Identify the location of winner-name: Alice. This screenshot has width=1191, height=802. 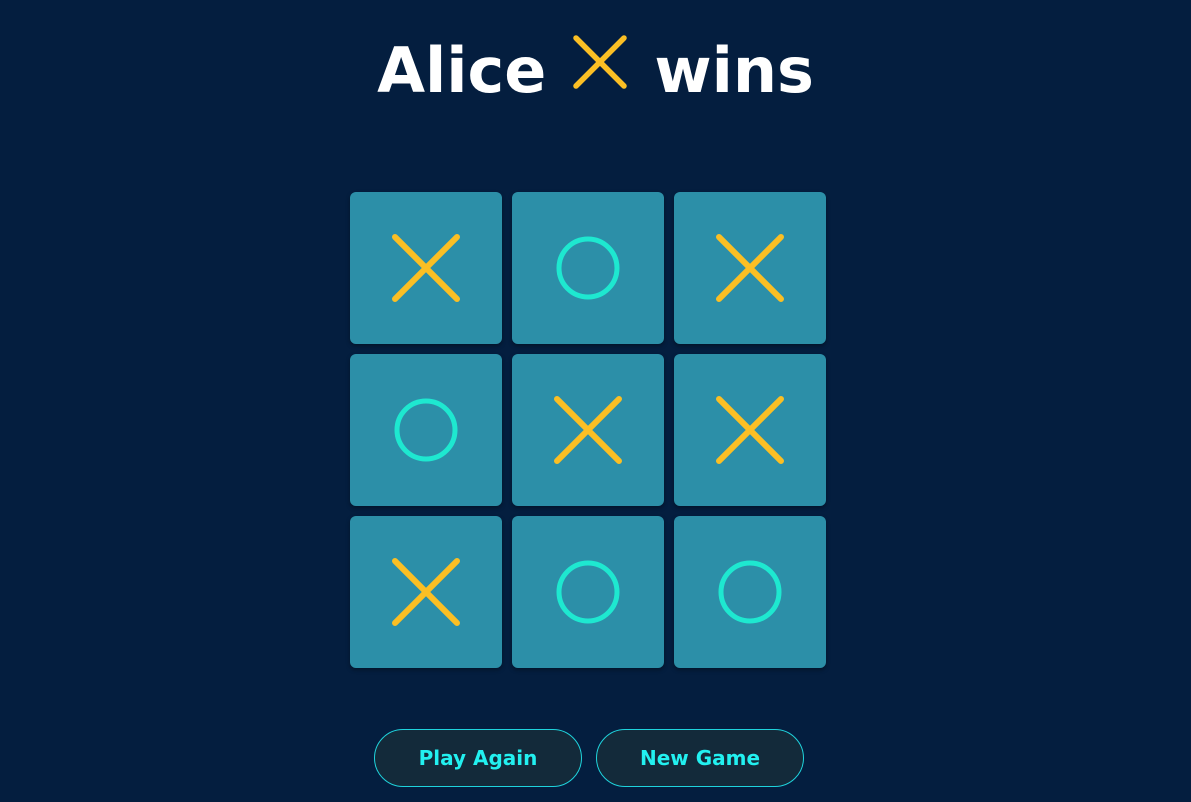
(462, 70).